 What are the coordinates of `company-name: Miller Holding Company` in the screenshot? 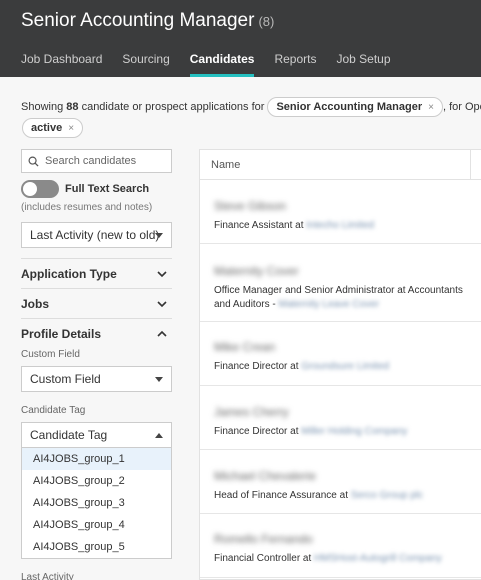 It's located at (354, 431).